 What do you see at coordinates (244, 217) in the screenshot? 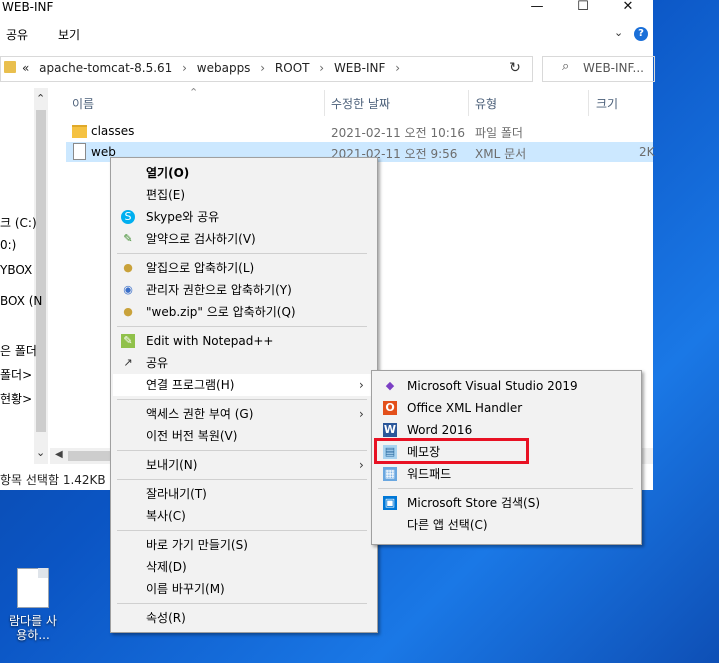
I see `context-menu-item: S Skype와 공유` at bounding box center [244, 217].